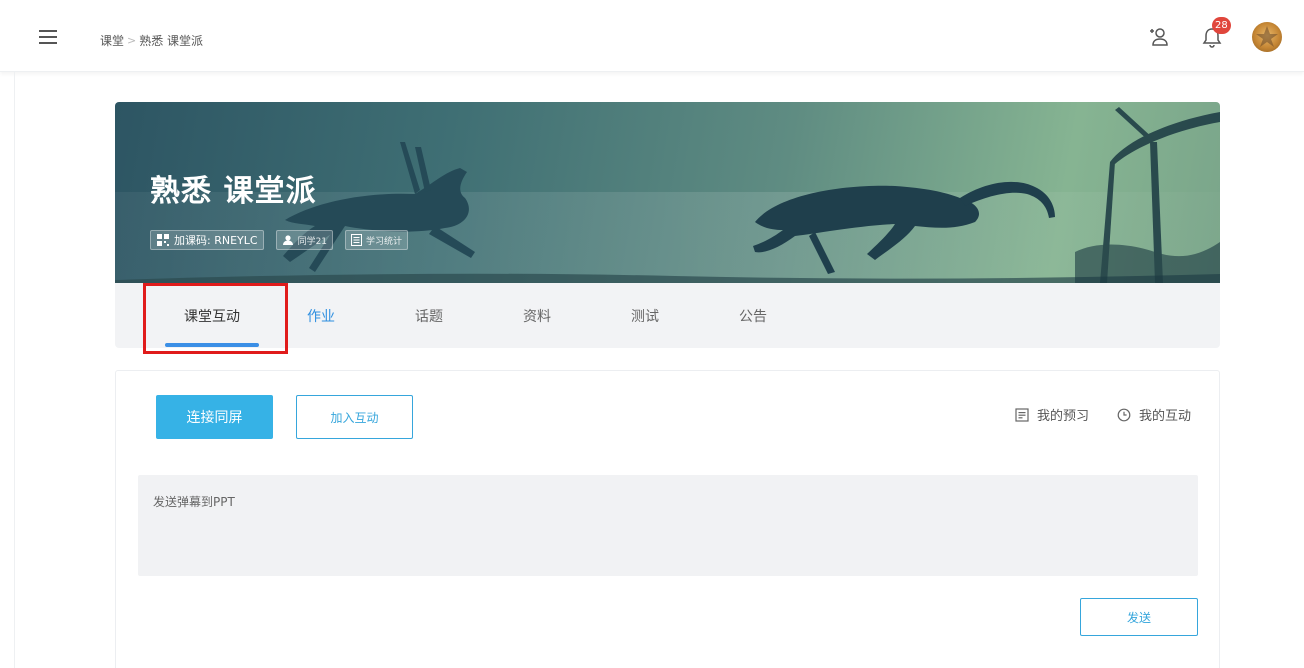 Image resolution: width=1304 pixels, height=668 pixels. I want to click on tab-tests: 测试, so click(645, 315).